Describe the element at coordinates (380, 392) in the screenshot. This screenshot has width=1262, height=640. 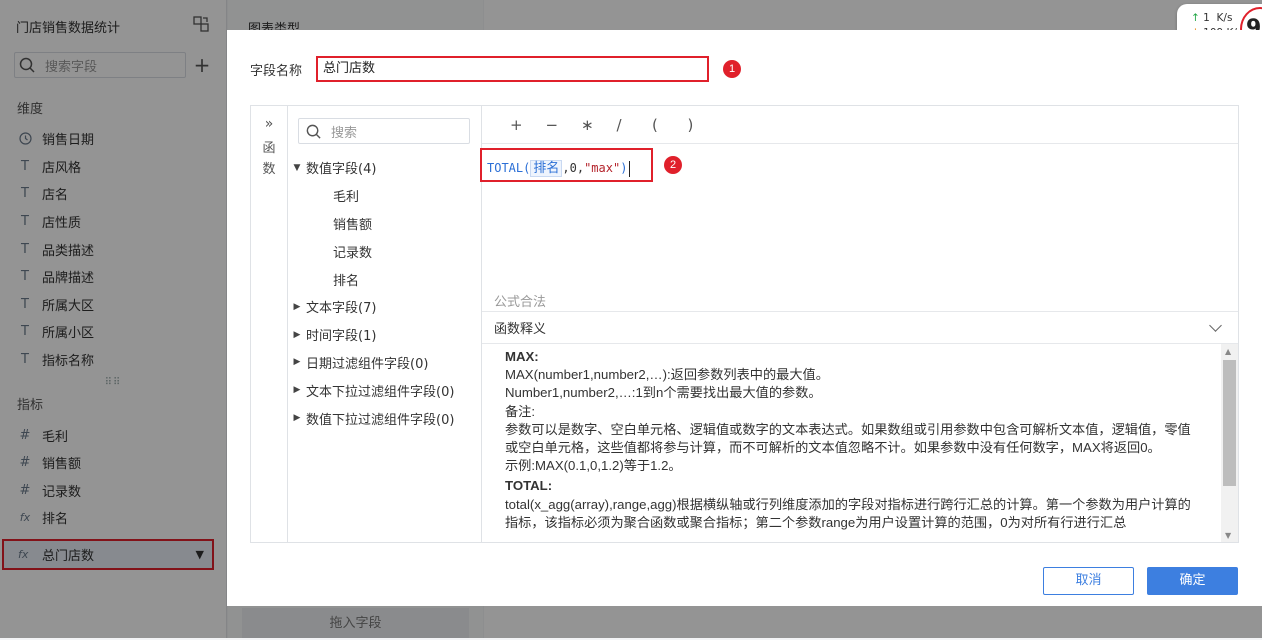
I see `tree-group-label: 文本下拉过滤组件字段(0)` at that location.